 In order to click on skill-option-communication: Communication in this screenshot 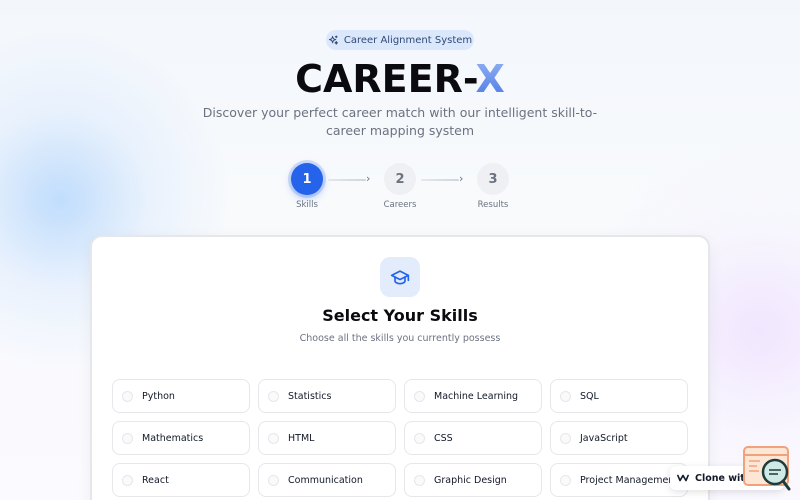, I will do `click(327, 480)`.